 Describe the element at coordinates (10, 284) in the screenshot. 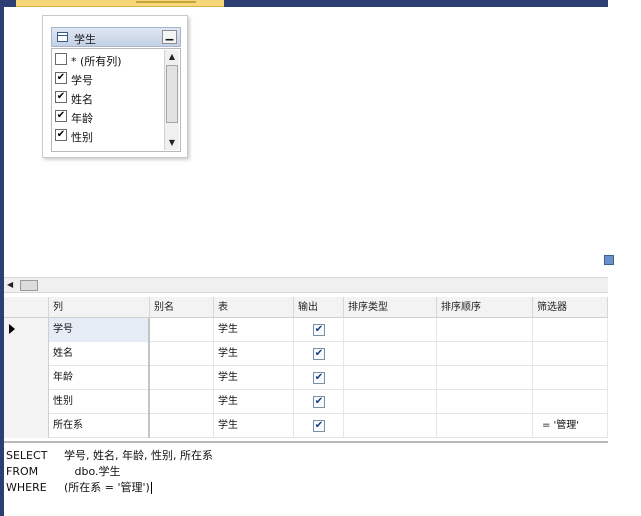

I see `scroll-left-icon: ◀` at that location.